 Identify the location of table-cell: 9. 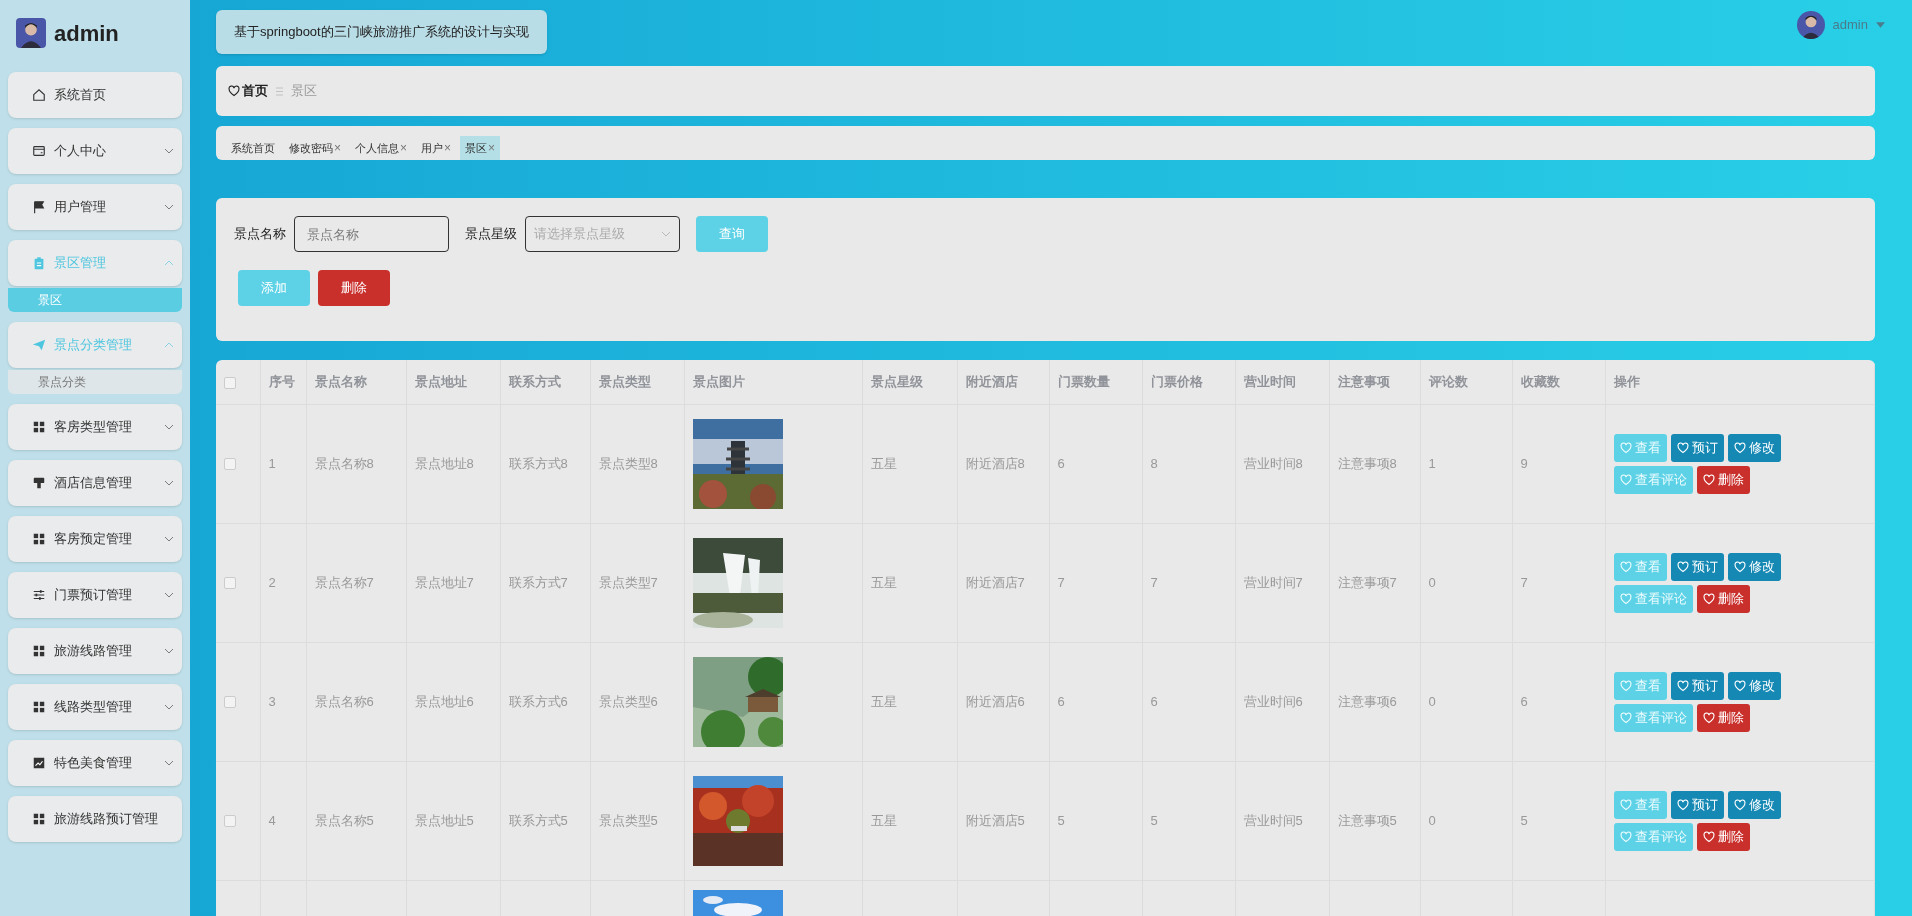
(1524, 463).